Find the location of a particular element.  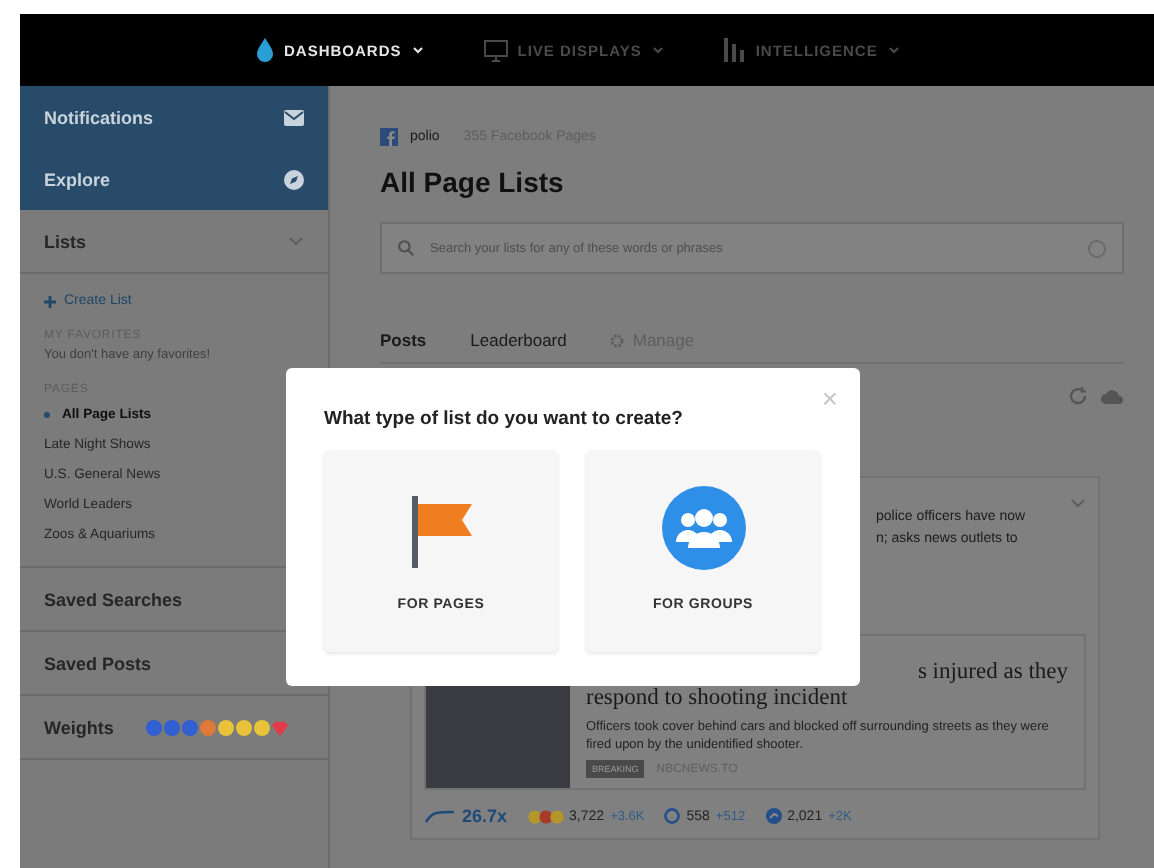

monitor-icon is located at coordinates (495, 50).